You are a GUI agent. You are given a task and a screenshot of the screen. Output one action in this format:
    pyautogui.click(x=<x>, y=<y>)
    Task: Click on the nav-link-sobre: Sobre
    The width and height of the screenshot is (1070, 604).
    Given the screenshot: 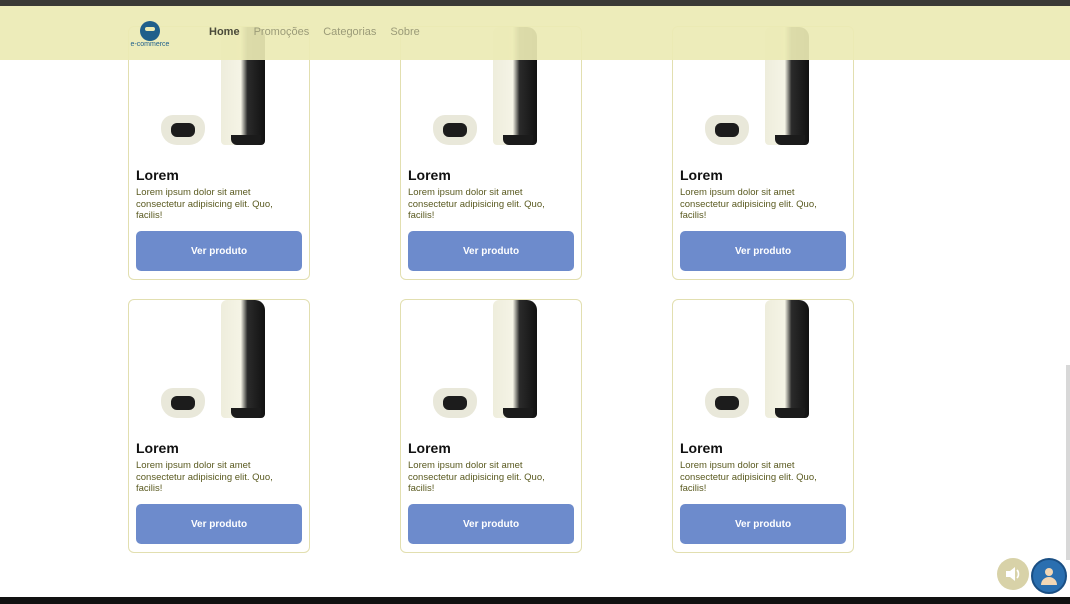 What is the action you would take?
    pyautogui.click(x=404, y=32)
    